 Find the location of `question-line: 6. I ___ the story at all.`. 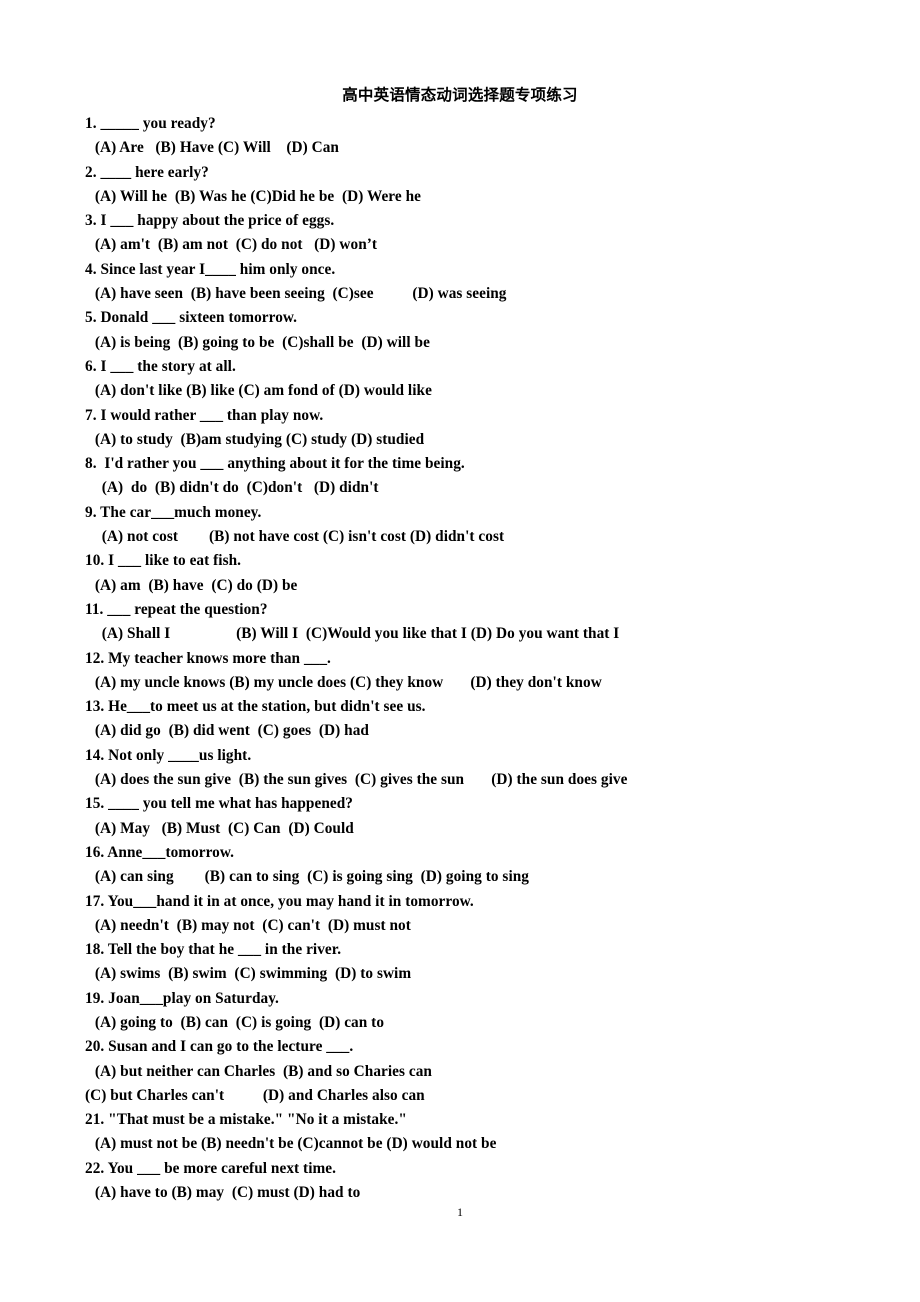

question-line: 6. I ___ the story at all. is located at coordinates (160, 366).